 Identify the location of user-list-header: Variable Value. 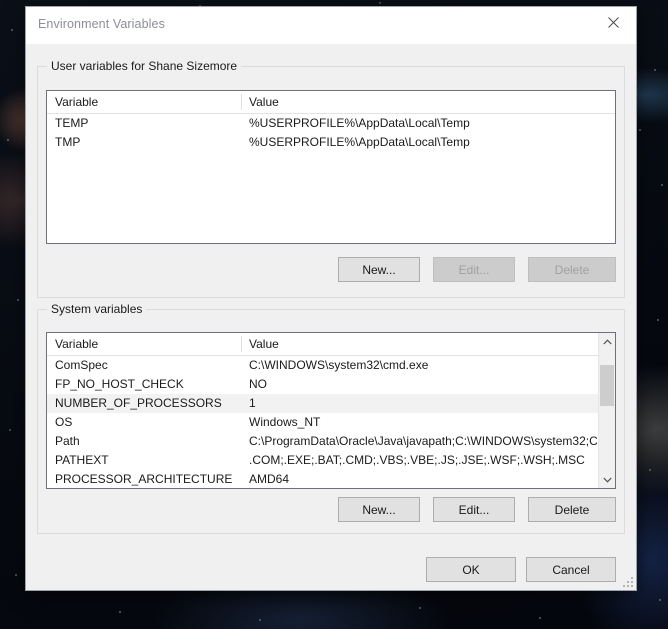
(331, 102).